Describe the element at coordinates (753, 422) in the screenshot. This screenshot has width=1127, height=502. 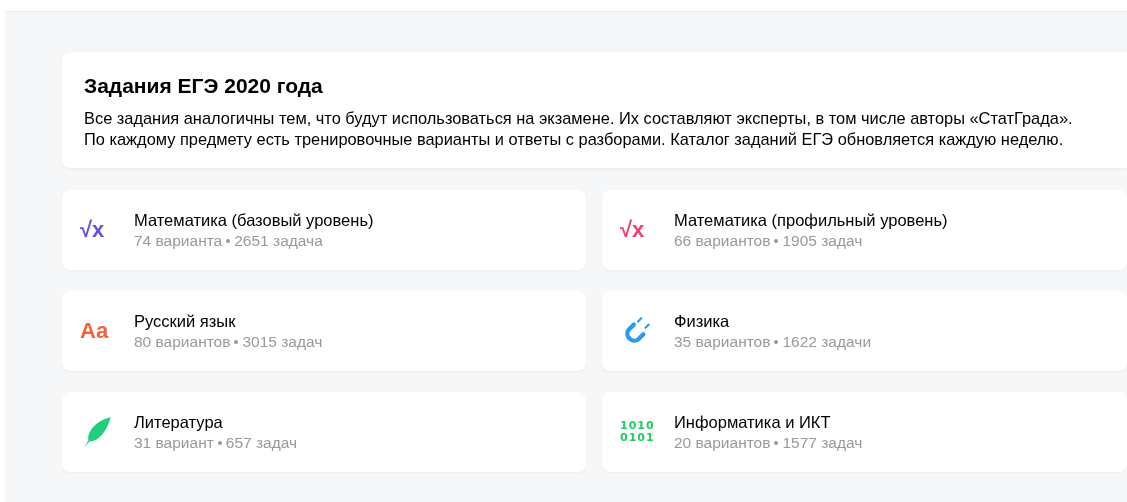
I see `subject-name: Информатика и ИКТ` at that location.